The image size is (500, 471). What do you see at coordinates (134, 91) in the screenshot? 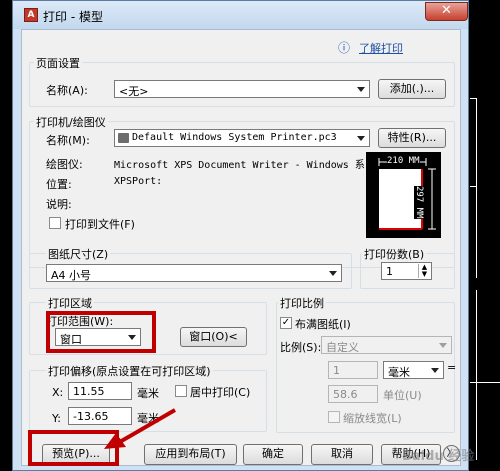
I see `page-setup-name-value: <无>` at bounding box center [134, 91].